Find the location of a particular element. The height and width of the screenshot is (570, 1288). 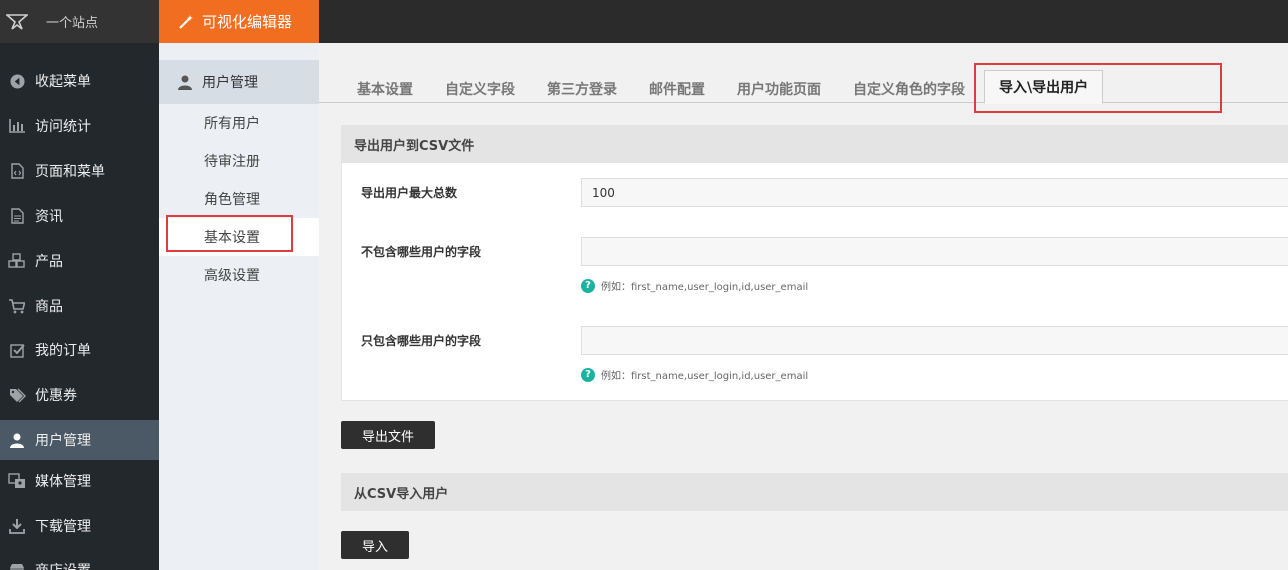

sidebar-item-users: 用户管理 is located at coordinates (79, 440).